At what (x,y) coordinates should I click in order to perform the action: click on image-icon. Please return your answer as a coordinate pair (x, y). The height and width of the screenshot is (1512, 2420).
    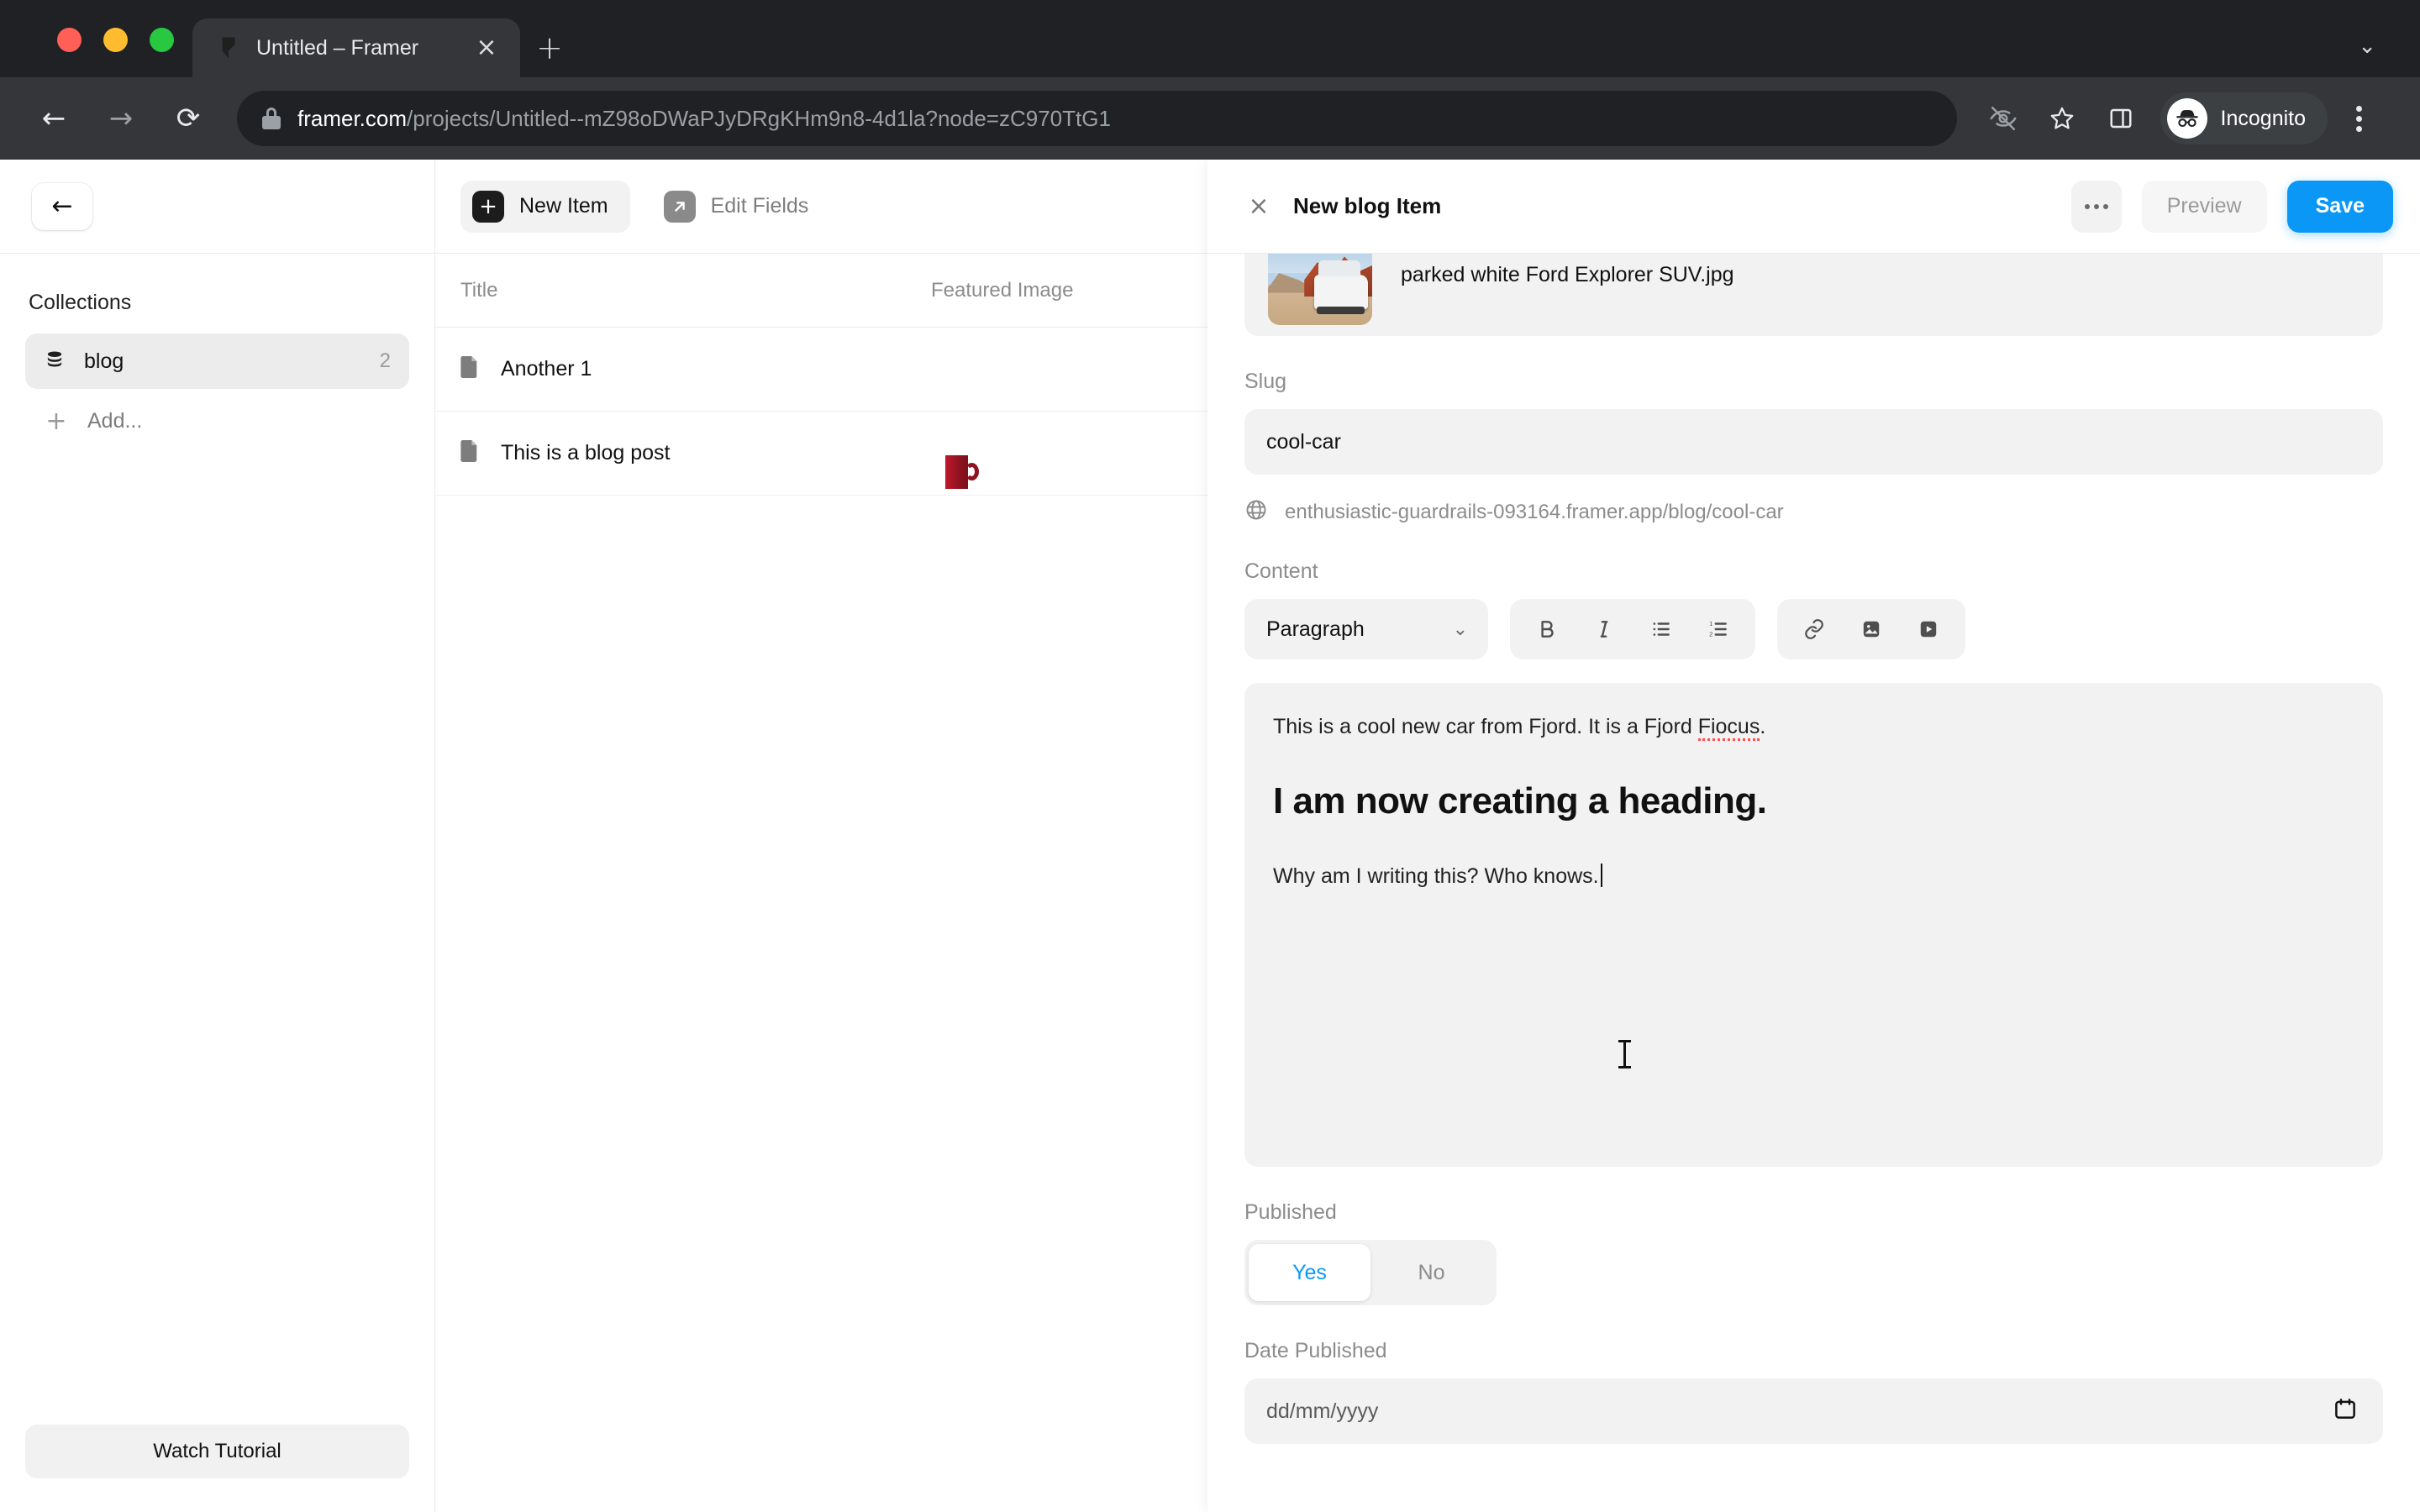
    Looking at the image, I should click on (1871, 629).